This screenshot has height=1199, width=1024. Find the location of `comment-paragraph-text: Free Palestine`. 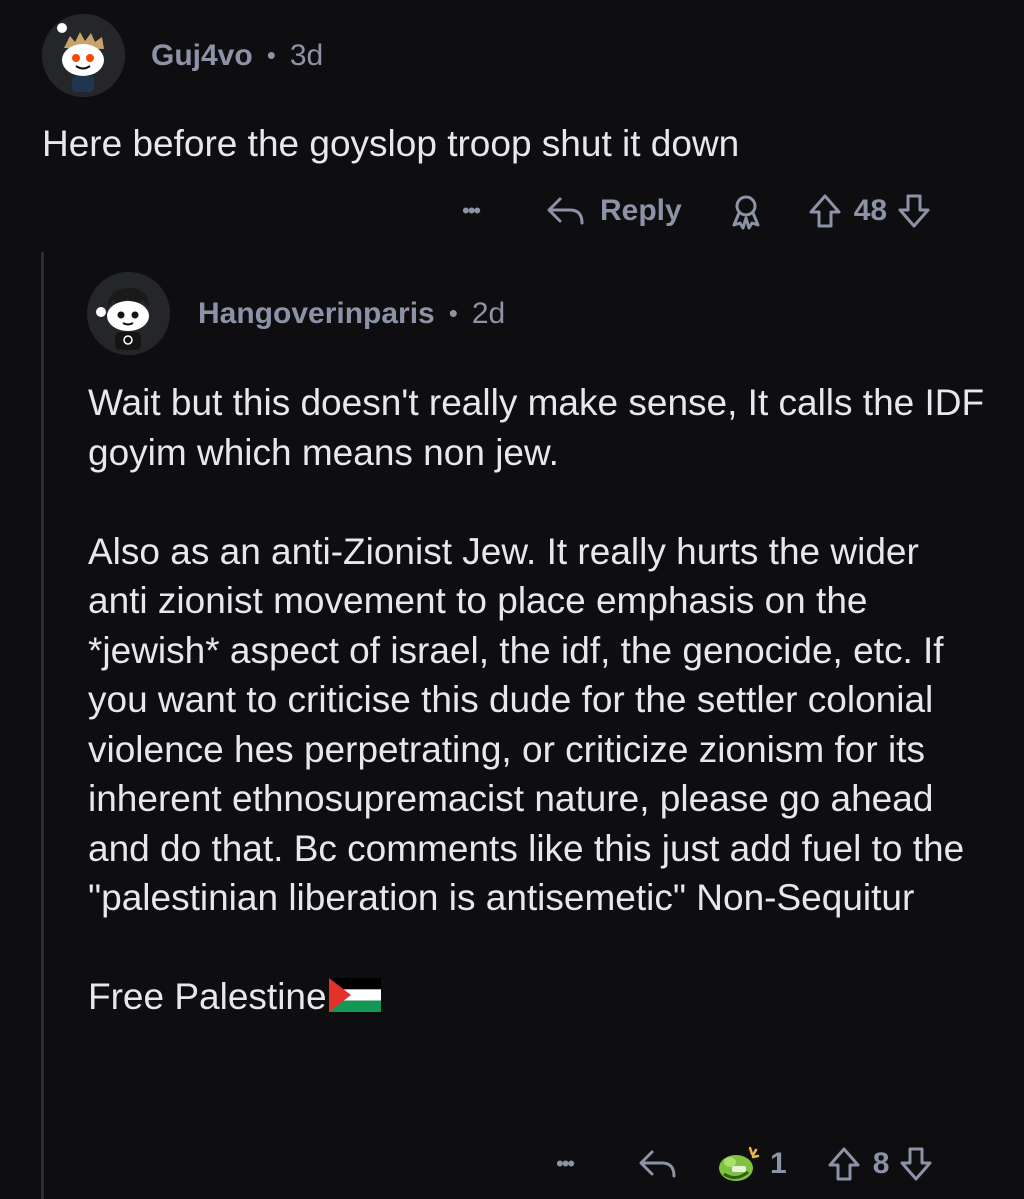

comment-paragraph-text: Free Palestine is located at coordinates (207, 996).